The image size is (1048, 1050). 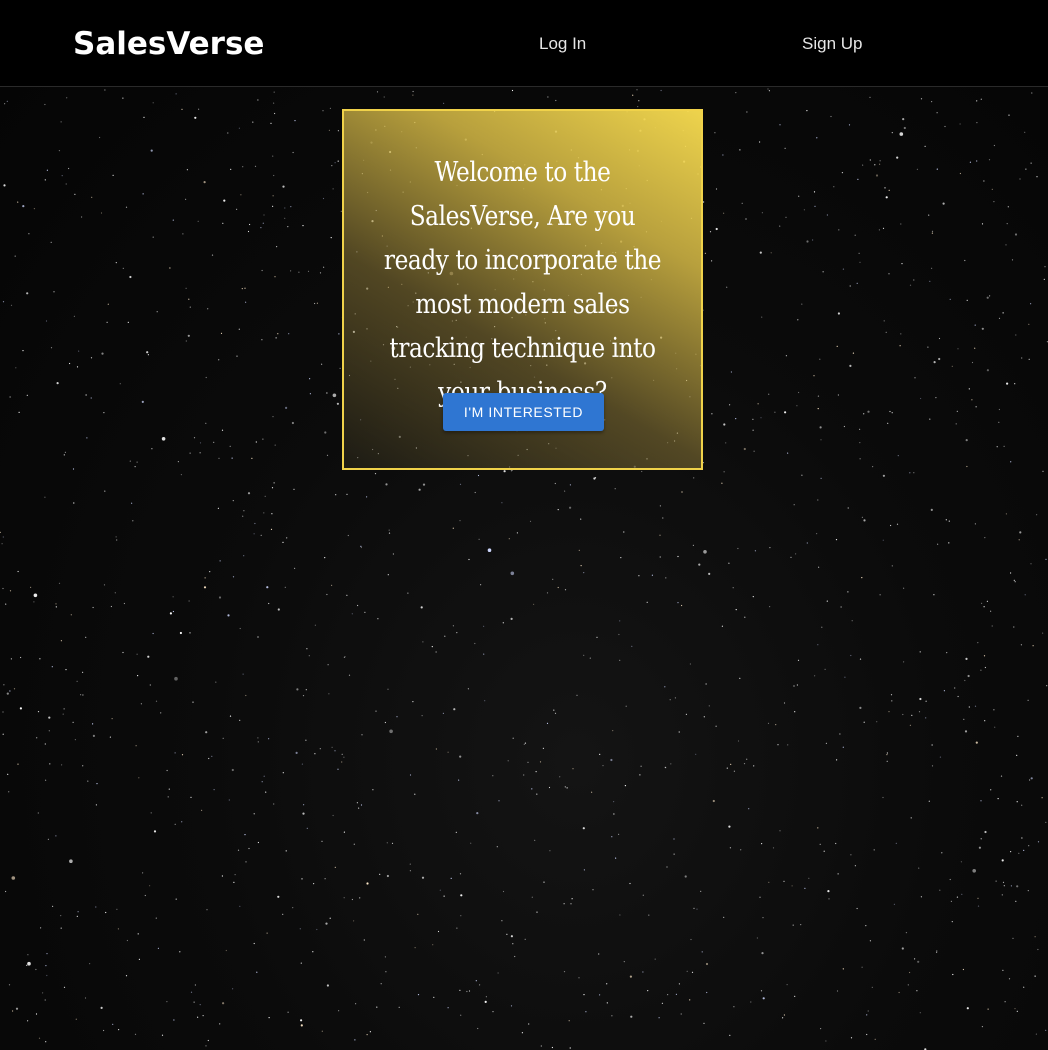 I want to click on brand-logo-link: SalesVerse, so click(x=168, y=44).